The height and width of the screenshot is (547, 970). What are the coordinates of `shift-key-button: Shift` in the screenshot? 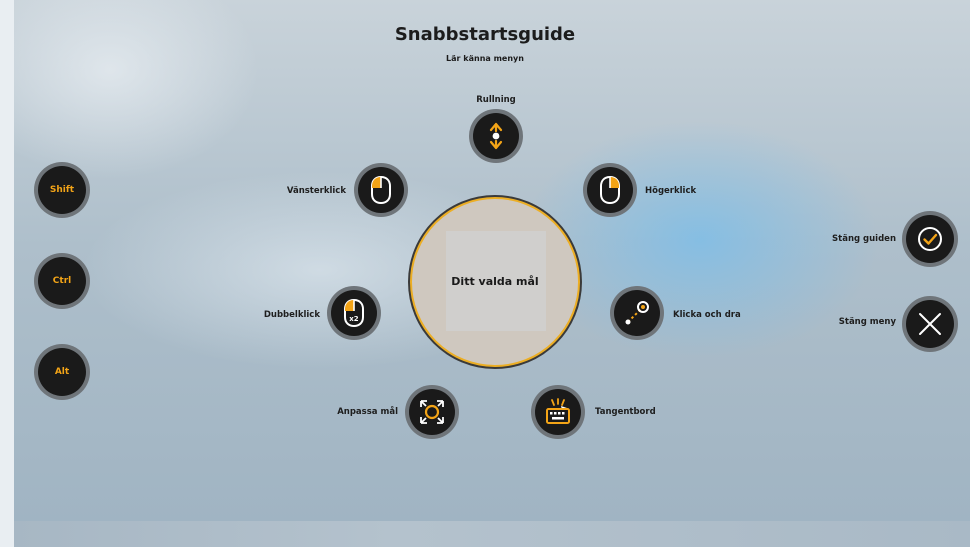 It's located at (62, 190).